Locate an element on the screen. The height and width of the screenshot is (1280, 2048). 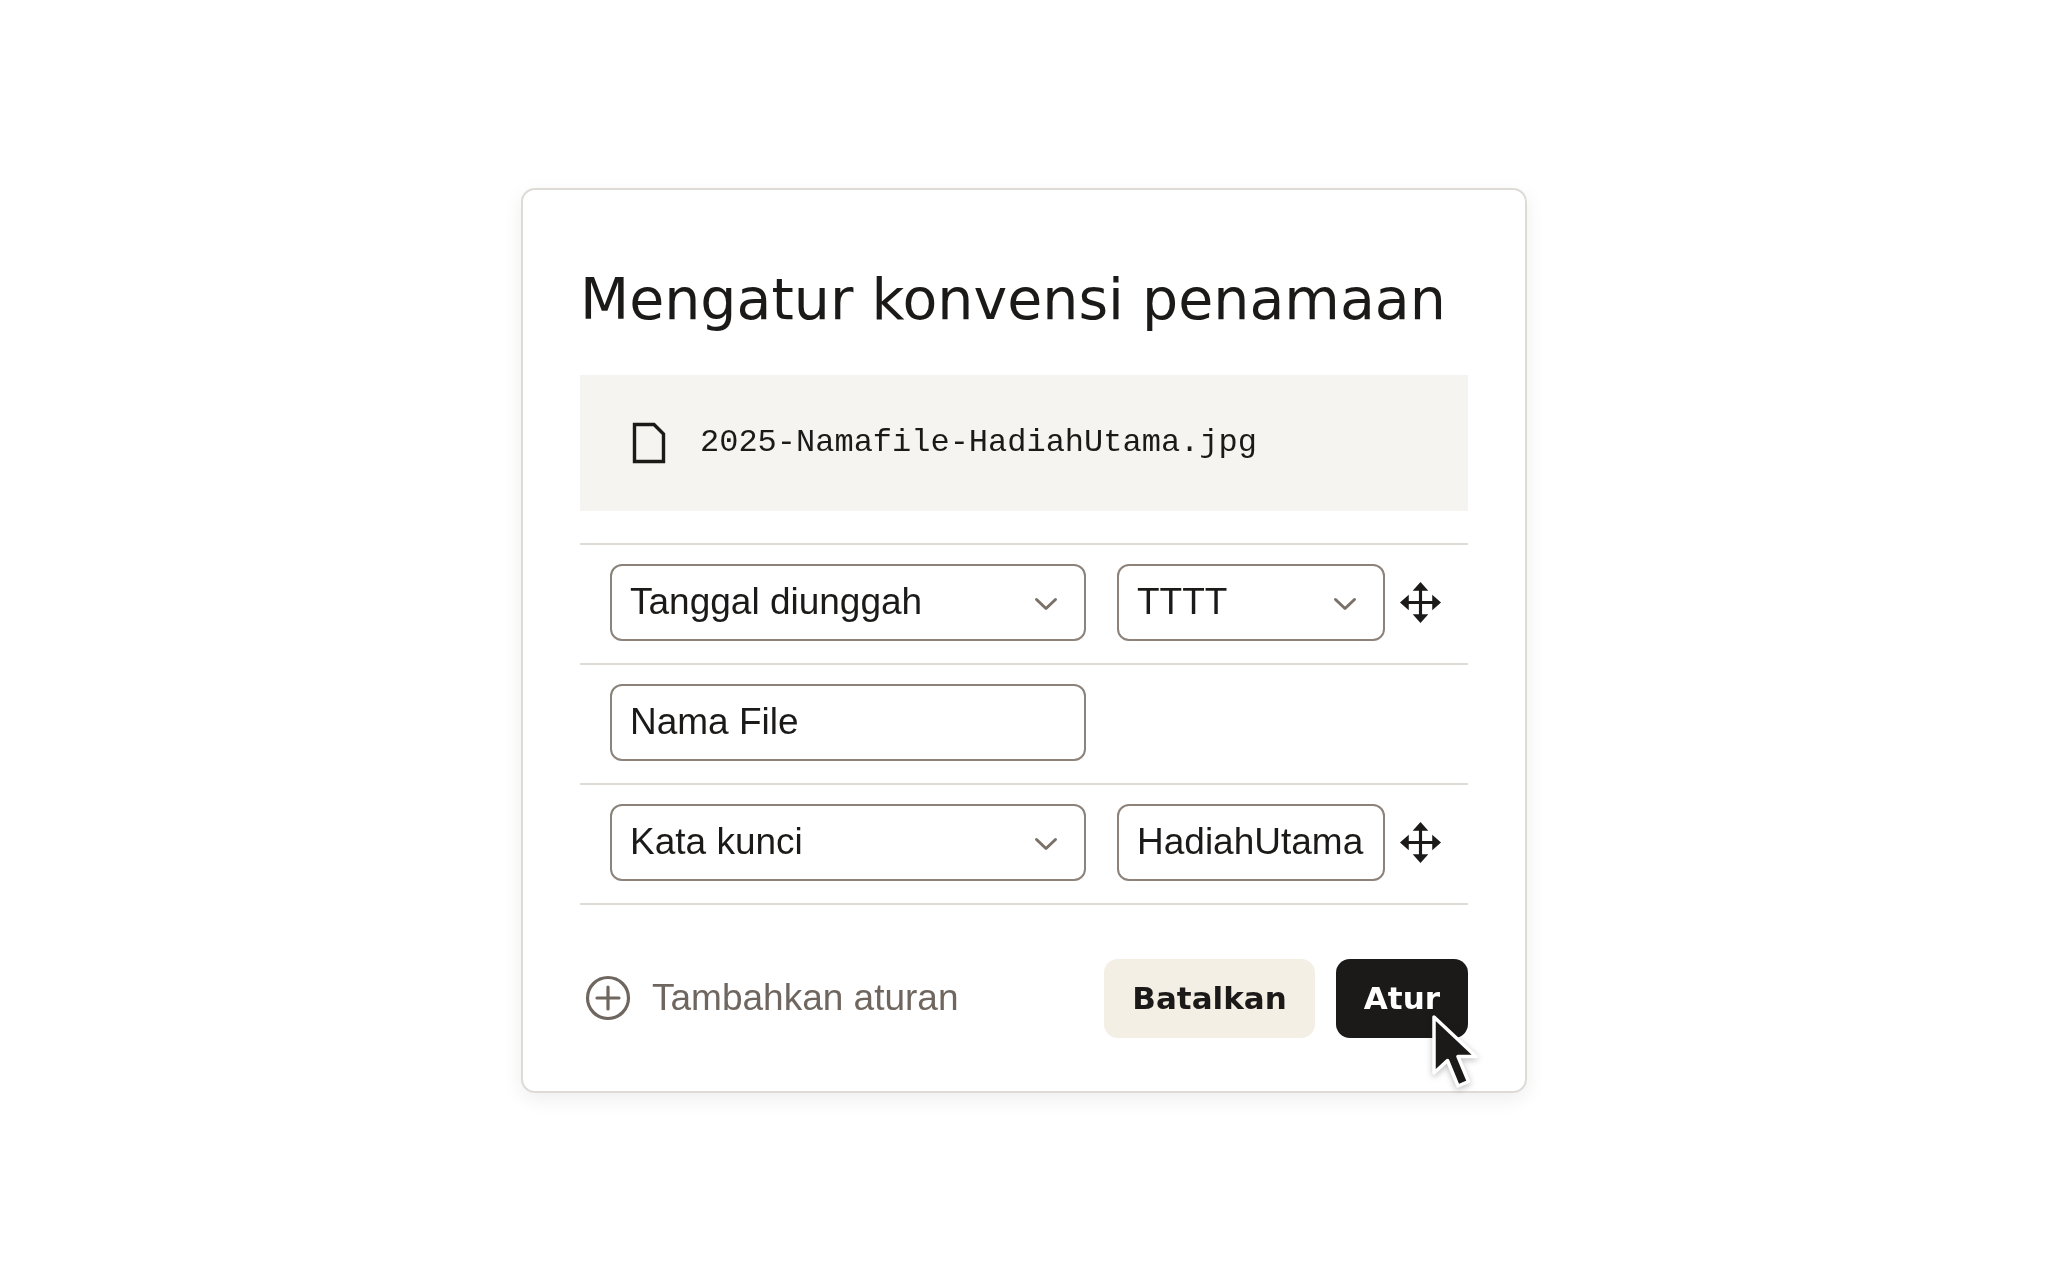
text-field: Nama File is located at coordinates (848, 722).